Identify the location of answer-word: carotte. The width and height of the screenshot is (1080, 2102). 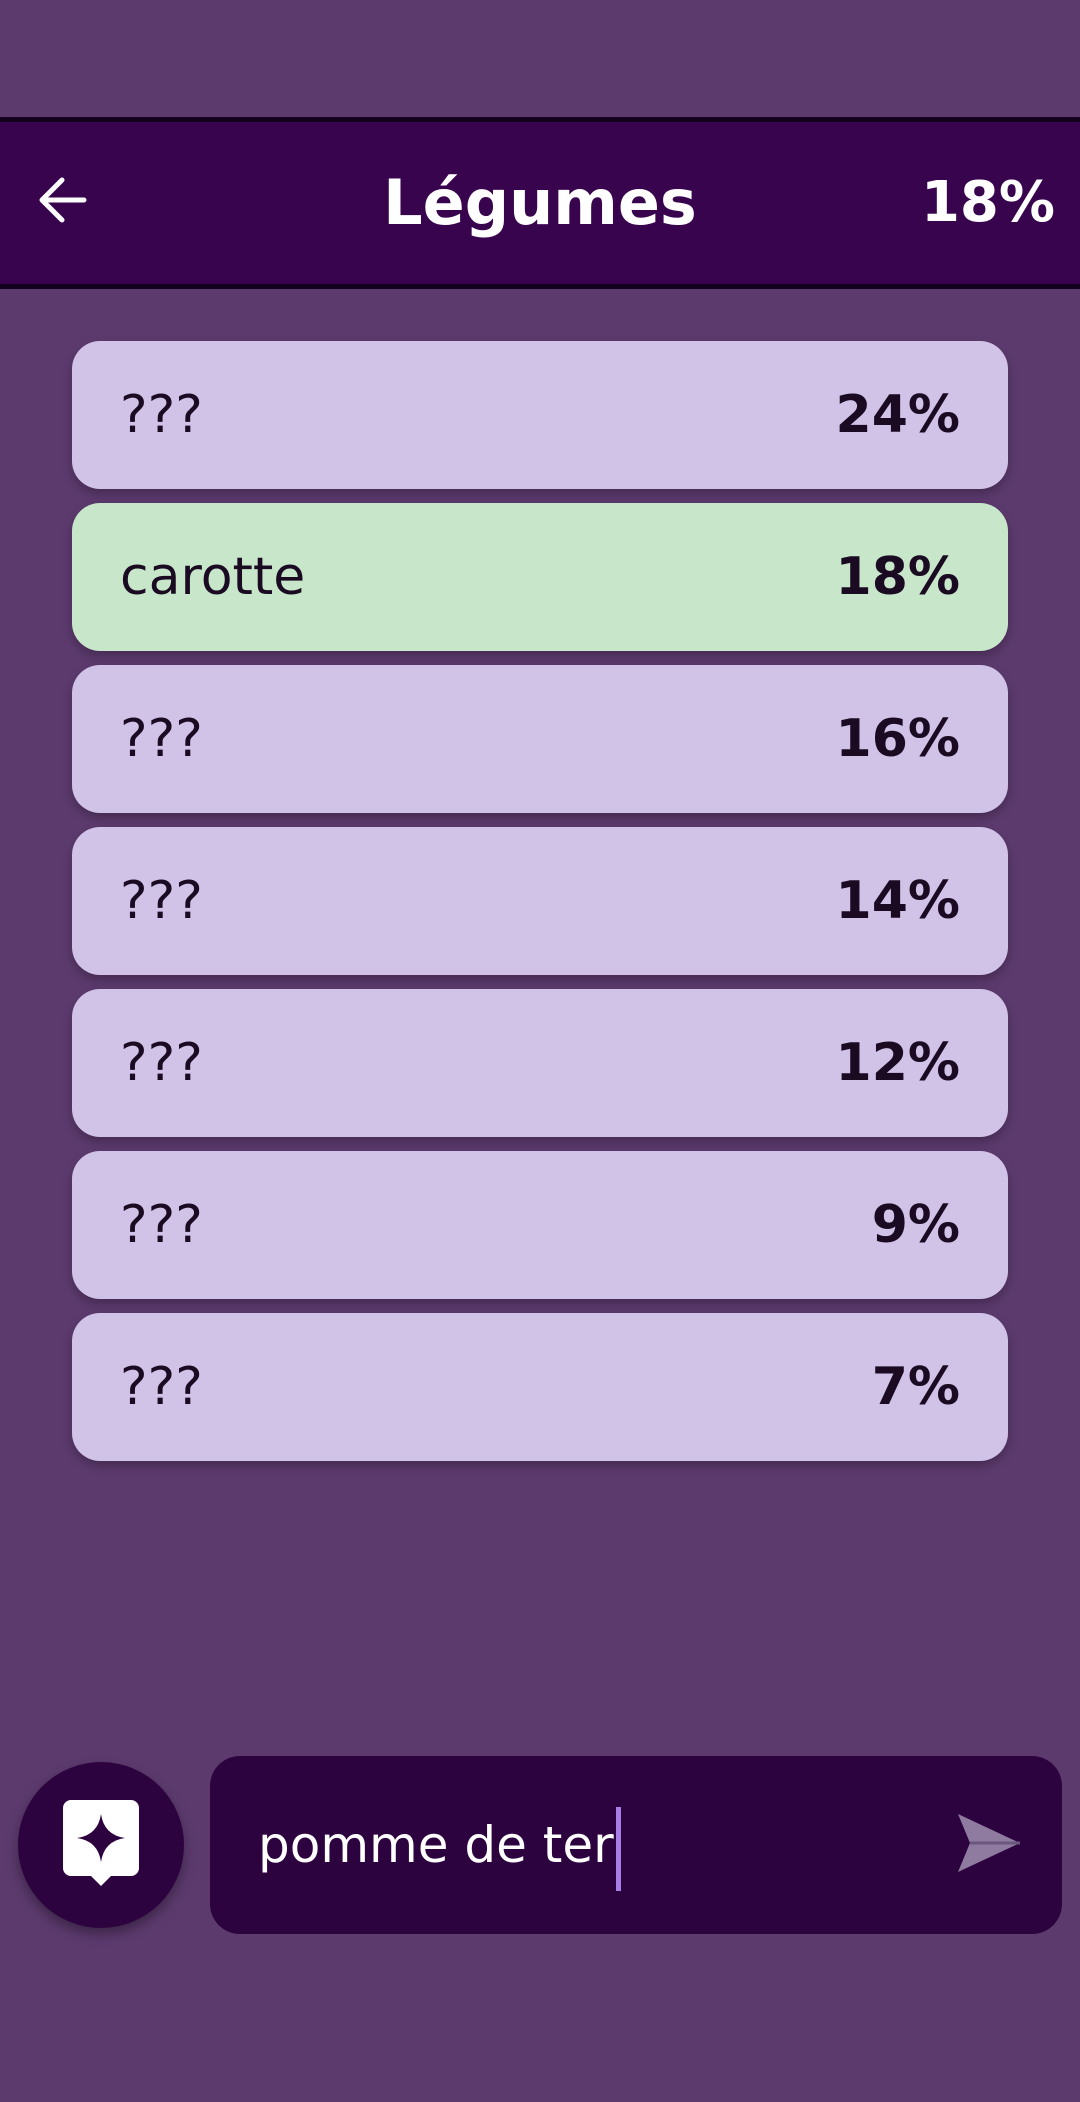
(213, 577).